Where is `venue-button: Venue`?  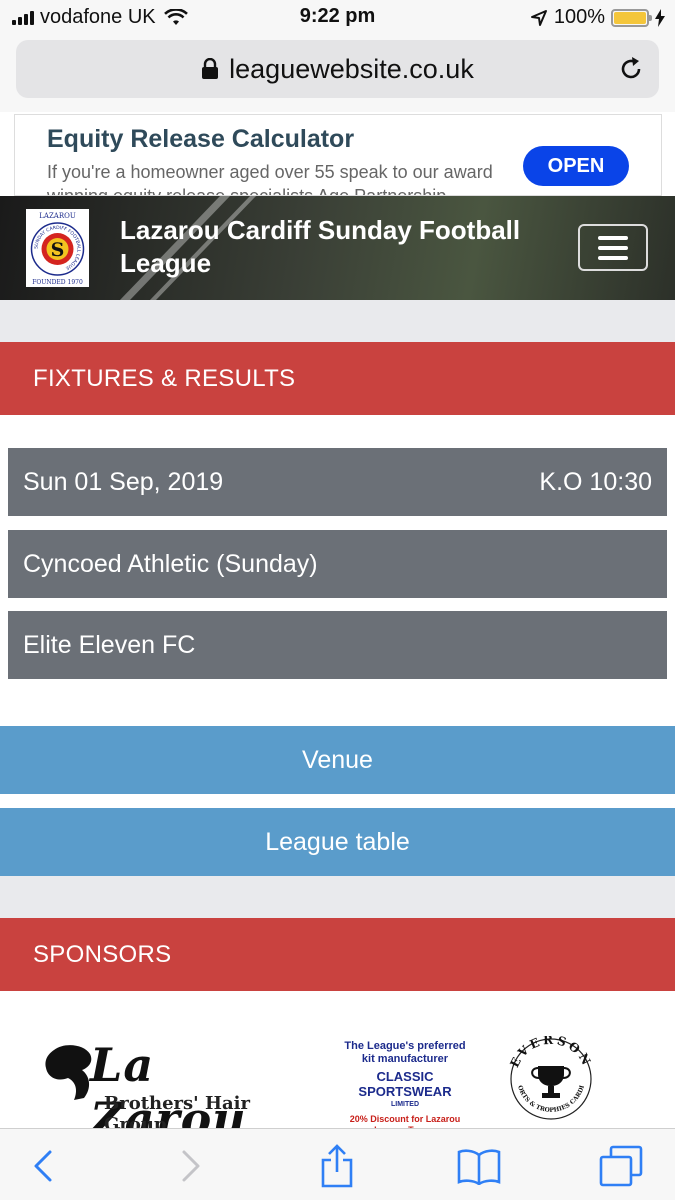 venue-button: Venue is located at coordinates (337, 760).